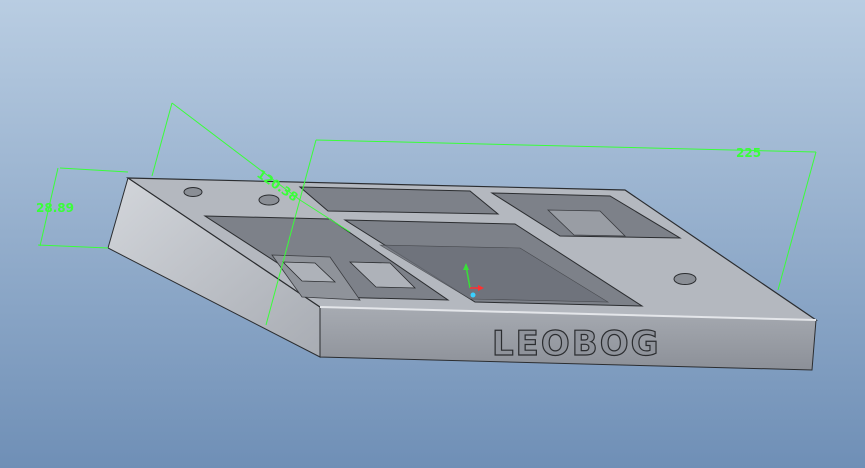  What do you see at coordinates (748, 153) in the screenshot?
I see `dimension-width-label: 225` at bounding box center [748, 153].